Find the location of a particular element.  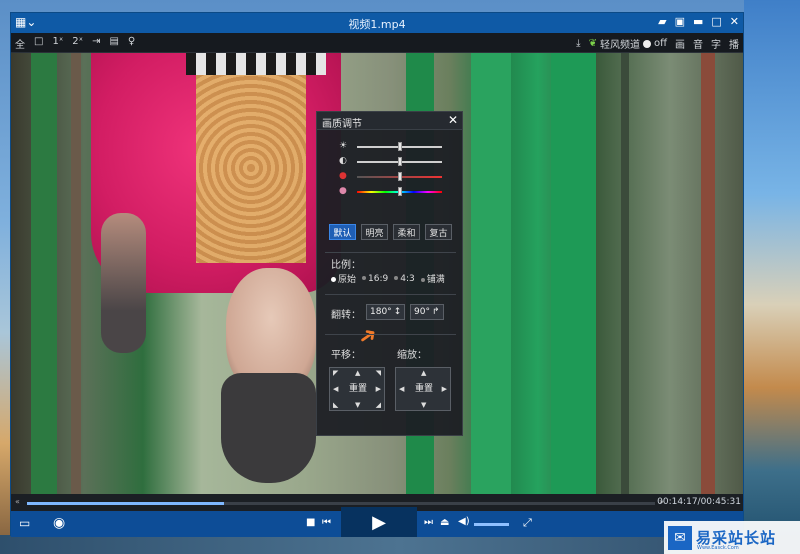

eye-icon: ◉ is located at coordinates (59, 523).